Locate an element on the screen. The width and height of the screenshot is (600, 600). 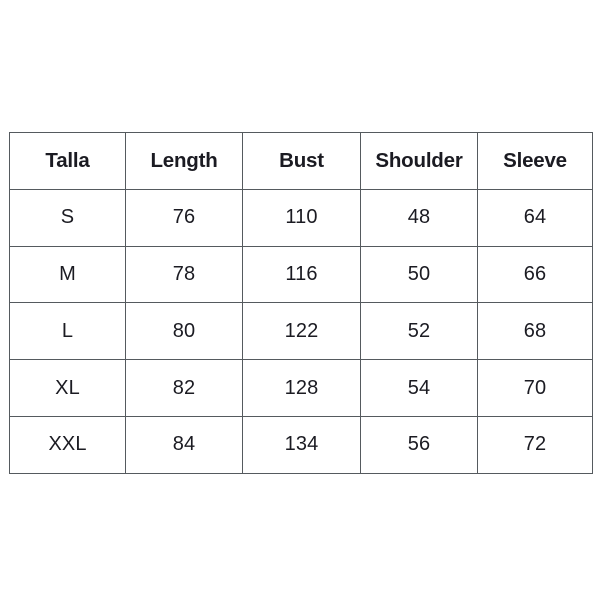
table-row: L 80 122 52 68 is located at coordinates (301, 331).